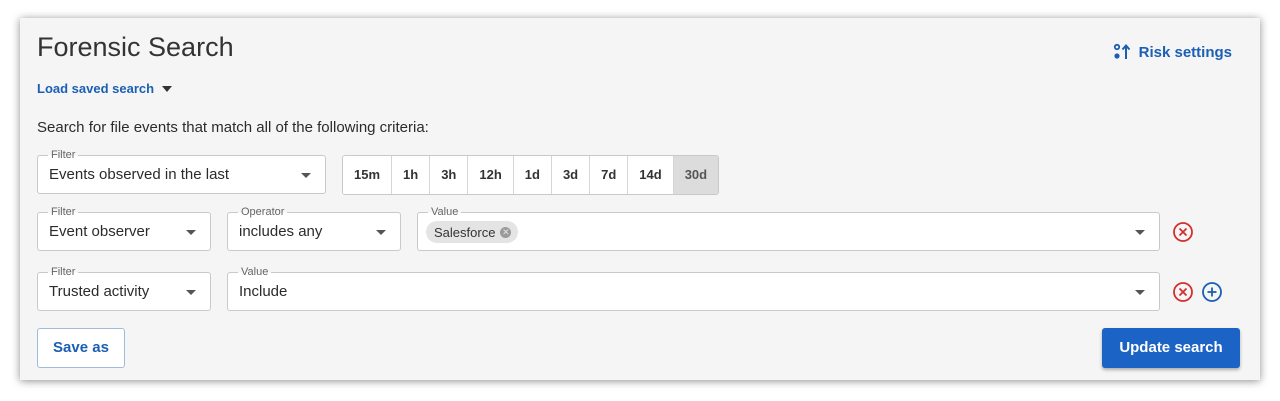 The image size is (1280, 401). I want to click on operator-value: includes any, so click(281, 231).